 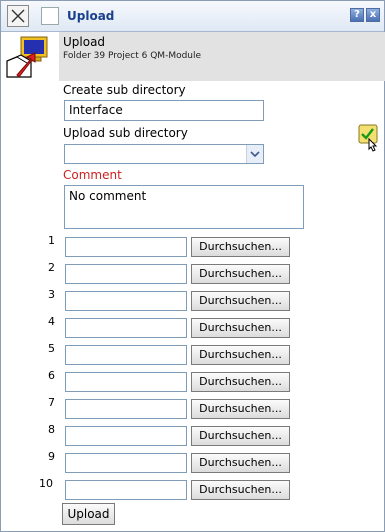 I want to click on file-row-number: 5, so click(x=51, y=348).